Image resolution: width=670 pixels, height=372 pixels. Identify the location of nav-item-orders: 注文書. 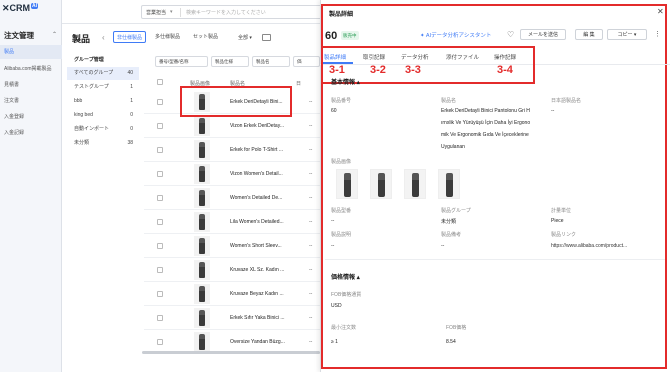
(31, 101).